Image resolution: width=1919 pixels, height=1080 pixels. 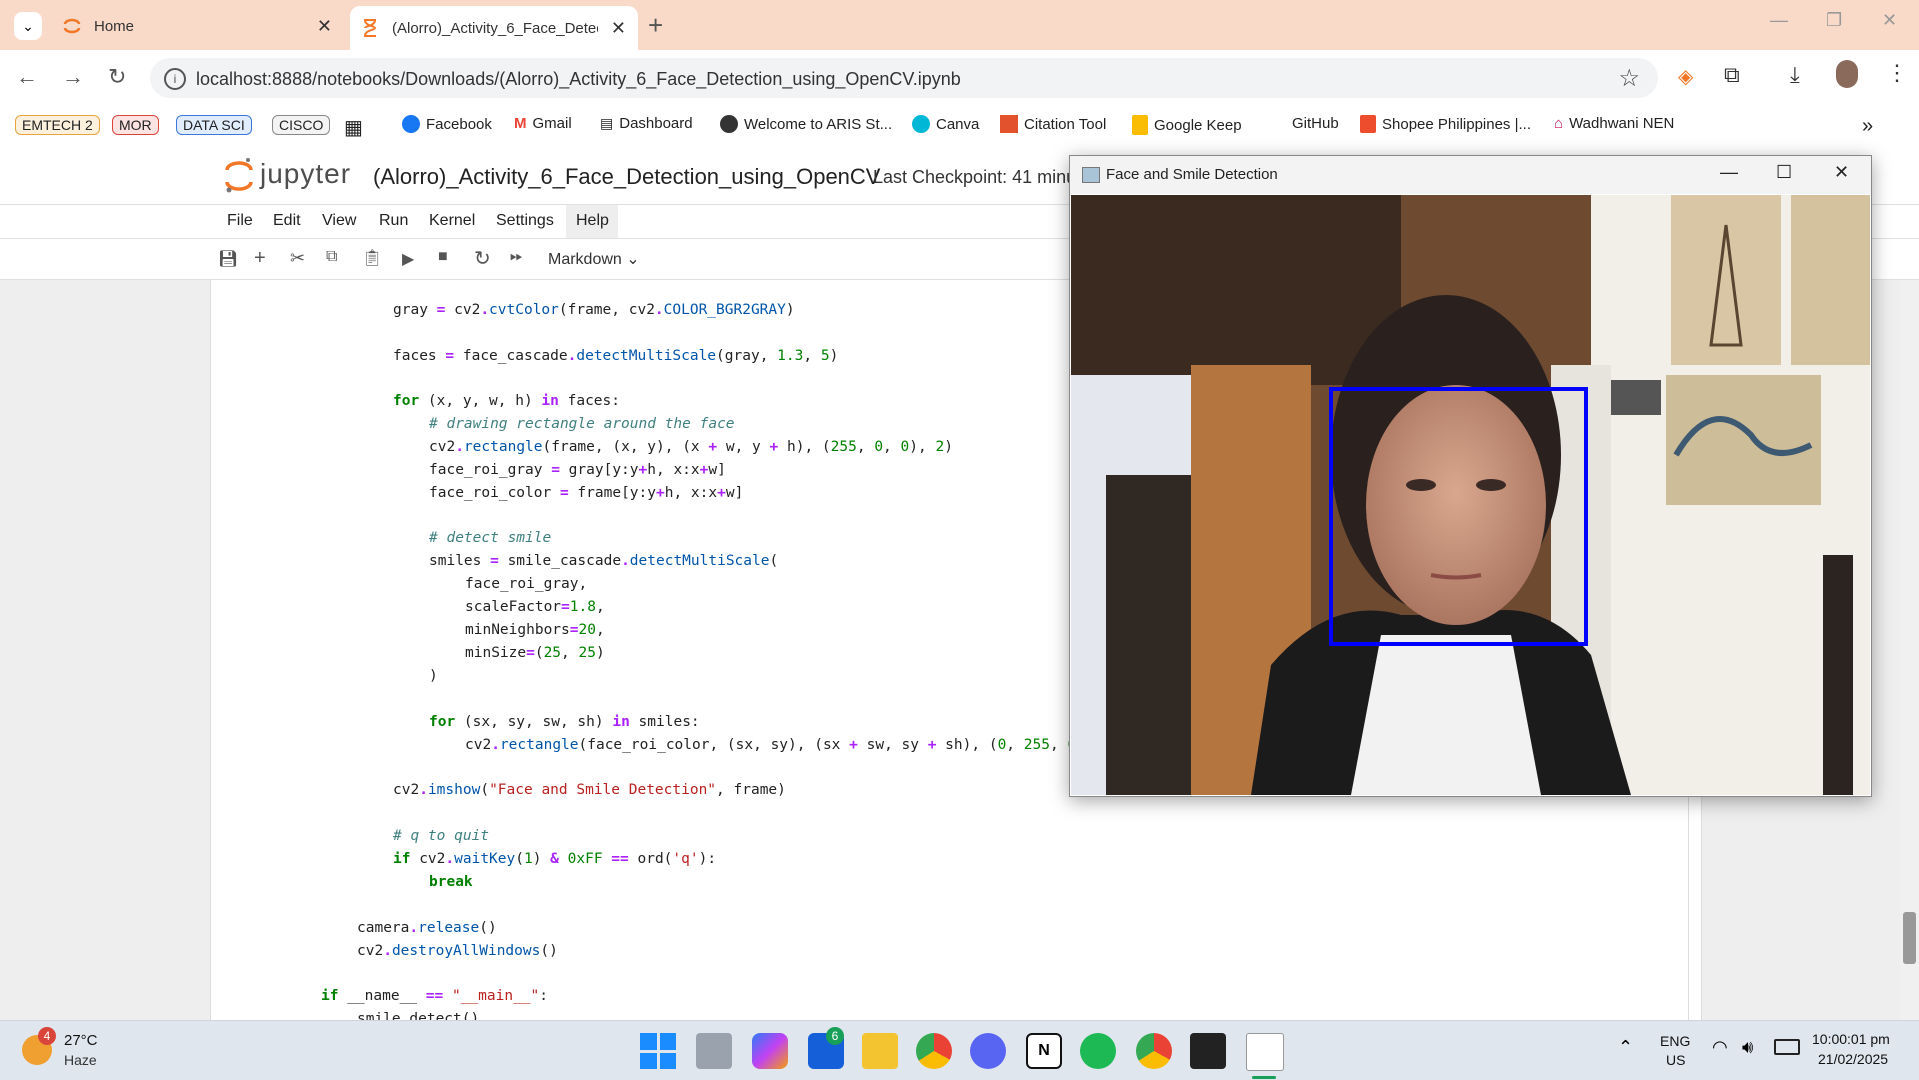 I want to click on menu-help: Help, so click(x=592, y=221).